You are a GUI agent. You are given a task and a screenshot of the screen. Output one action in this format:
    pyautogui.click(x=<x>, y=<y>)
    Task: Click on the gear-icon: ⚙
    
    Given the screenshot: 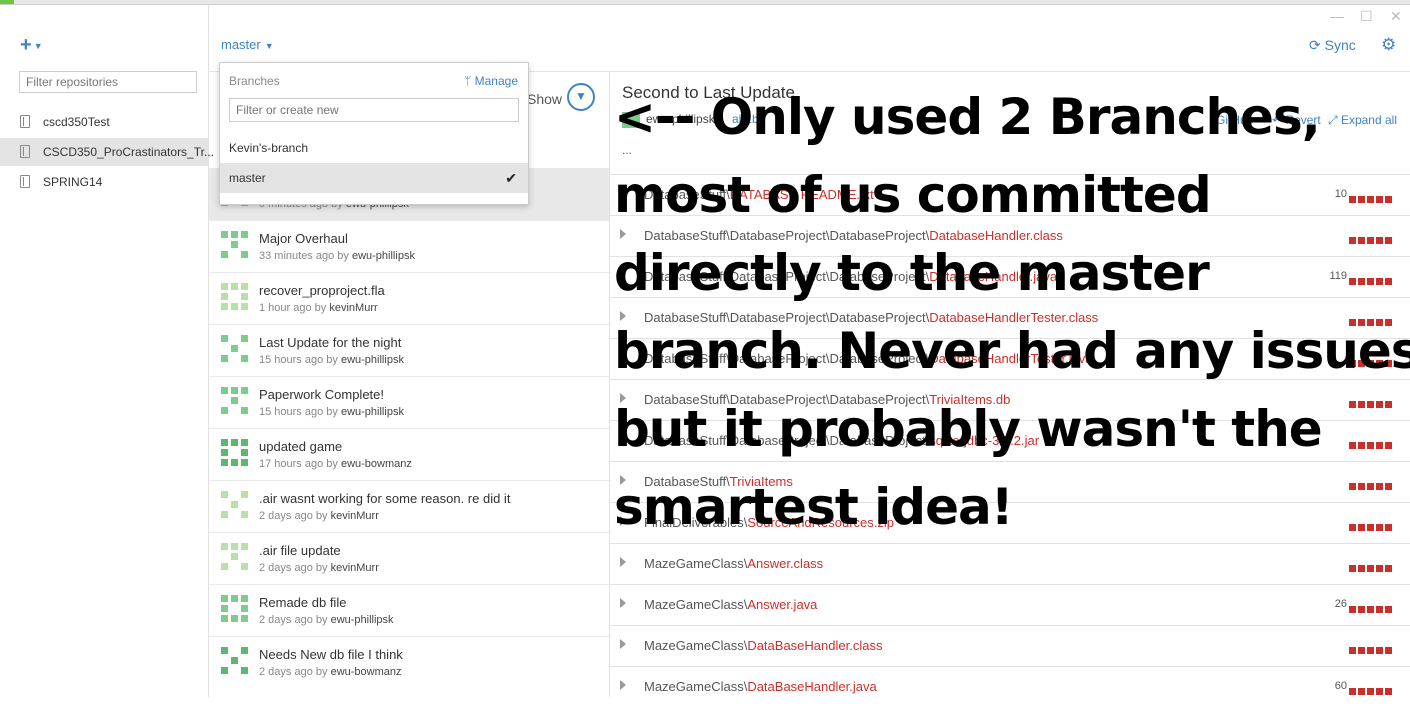 What is the action you would take?
    pyautogui.click(x=1388, y=45)
    